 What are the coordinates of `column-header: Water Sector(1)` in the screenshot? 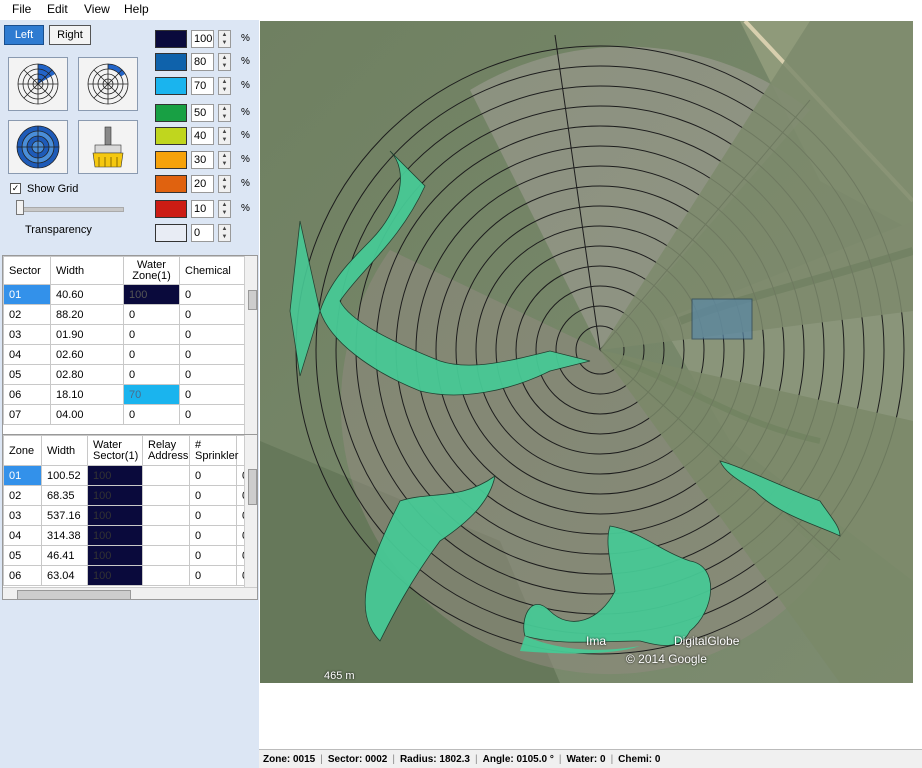 It's located at (115, 450).